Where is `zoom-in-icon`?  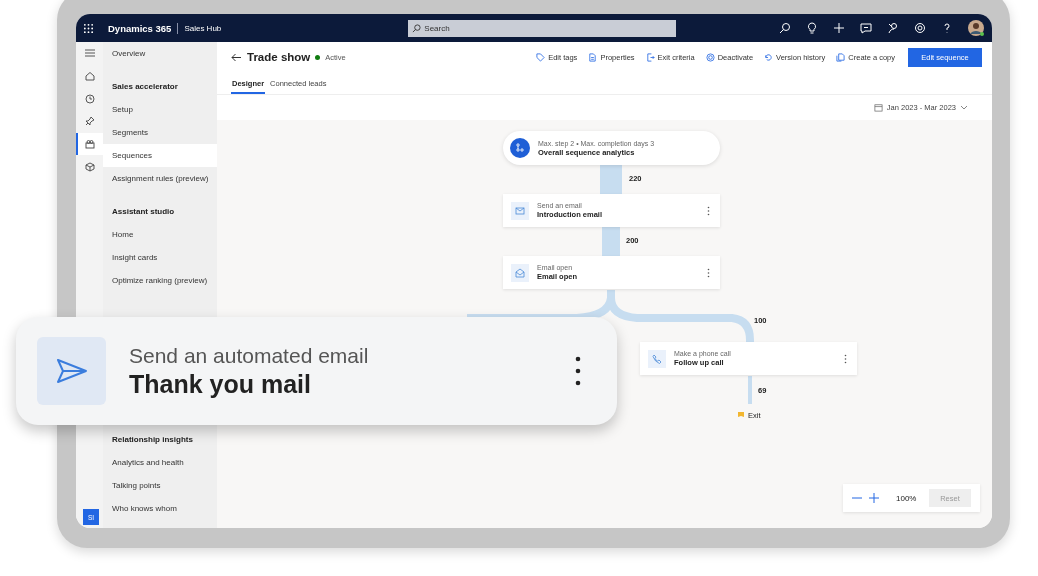 zoom-in-icon is located at coordinates (874, 498).